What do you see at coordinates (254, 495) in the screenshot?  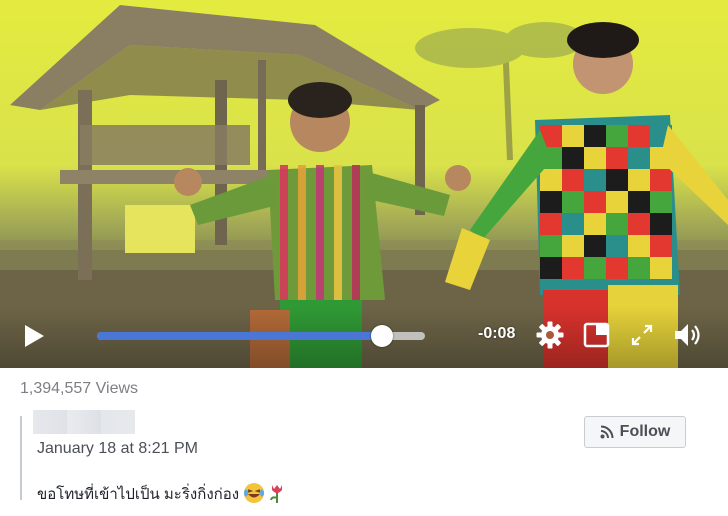 I see `laughing-crying-emoji` at bounding box center [254, 495].